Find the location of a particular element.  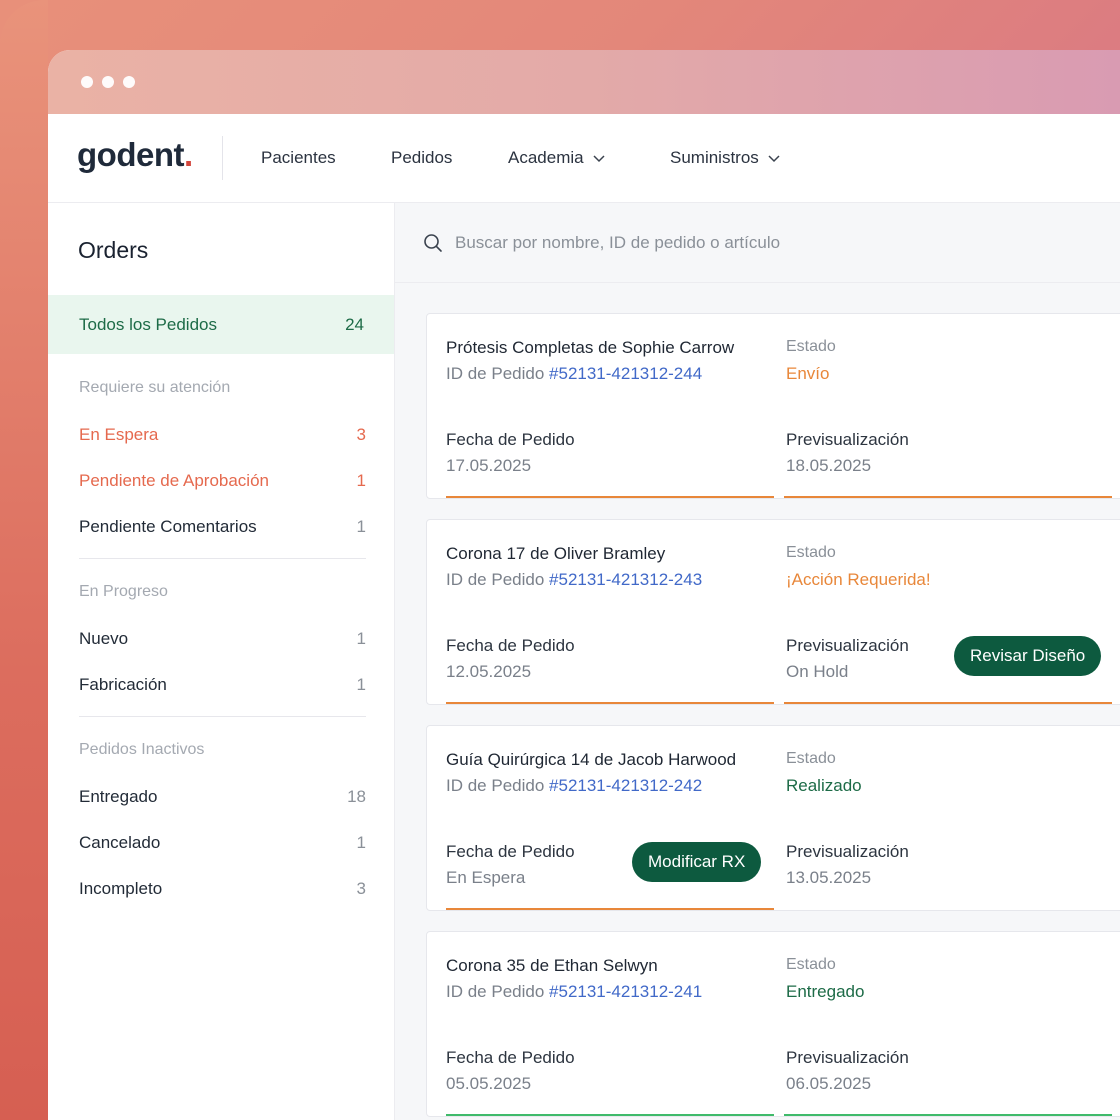

sidebar-item-label: Incompleto is located at coordinates (121, 888).